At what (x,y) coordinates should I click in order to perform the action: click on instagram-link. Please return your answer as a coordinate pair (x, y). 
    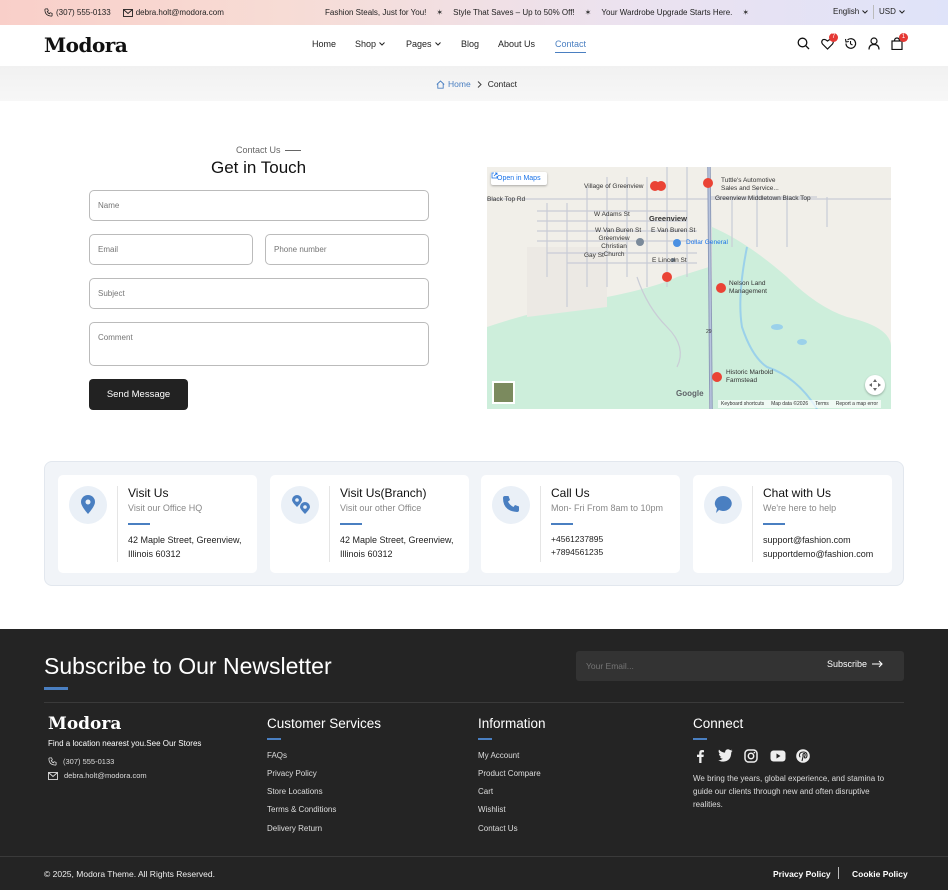
    Looking at the image, I should click on (751, 756).